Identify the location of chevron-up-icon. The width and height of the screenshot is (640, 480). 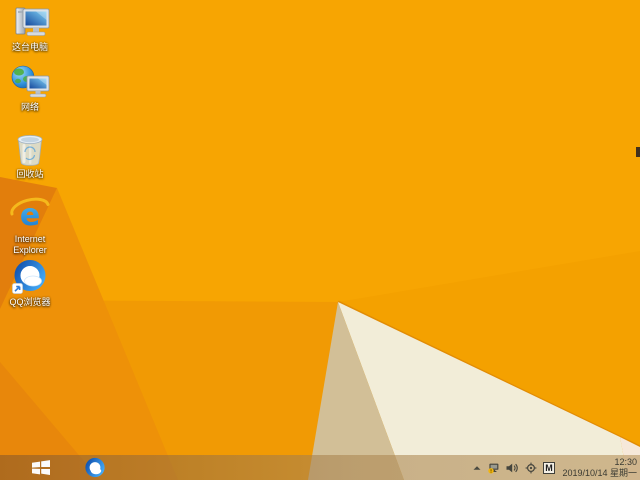
(477, 467).